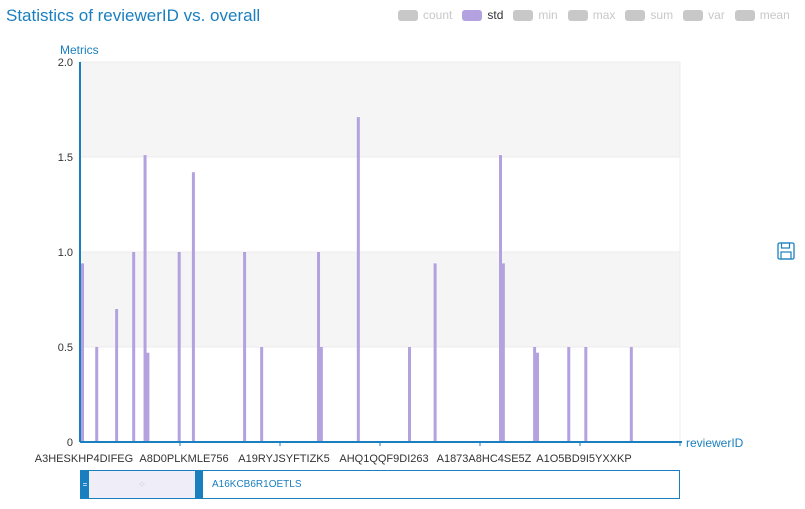  Describe the element at coordinates (183, 459) in the screenshot. I see `x-tick-label: A8D0PLKMLE756` at that location.